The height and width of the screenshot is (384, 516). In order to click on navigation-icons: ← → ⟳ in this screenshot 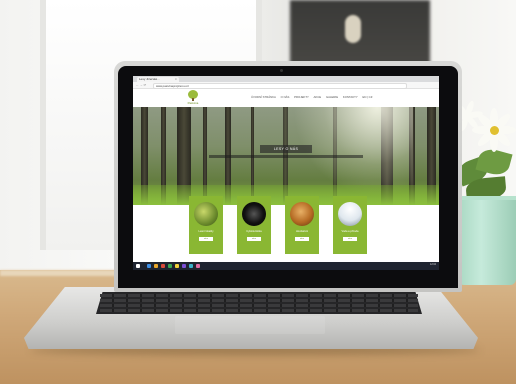, I will do `click(141, 85)`.